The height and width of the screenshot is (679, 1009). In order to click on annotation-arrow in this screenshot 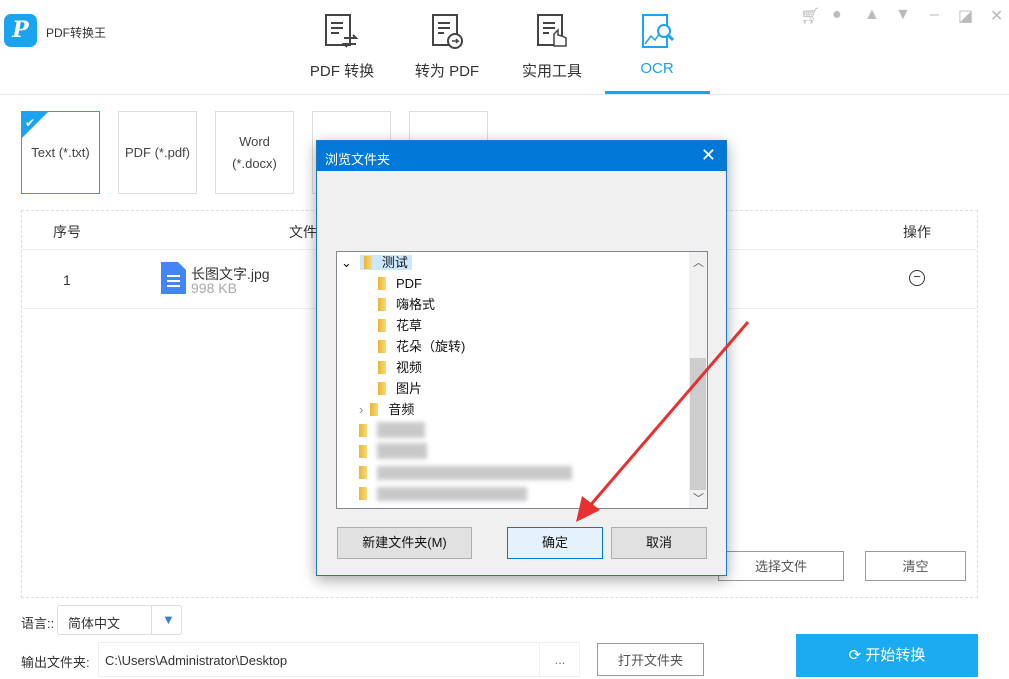, I will do `click(663, 421)`.